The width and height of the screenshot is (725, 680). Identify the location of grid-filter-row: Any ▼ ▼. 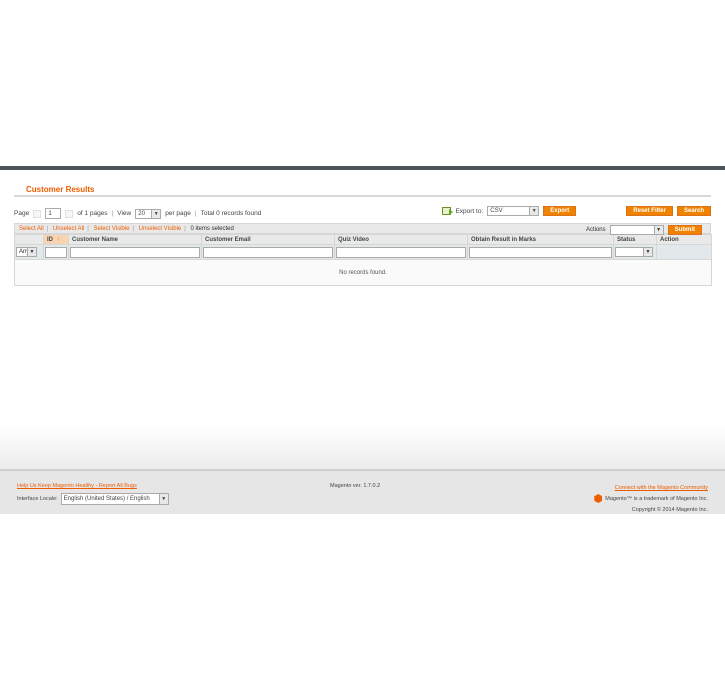
(363, 252).